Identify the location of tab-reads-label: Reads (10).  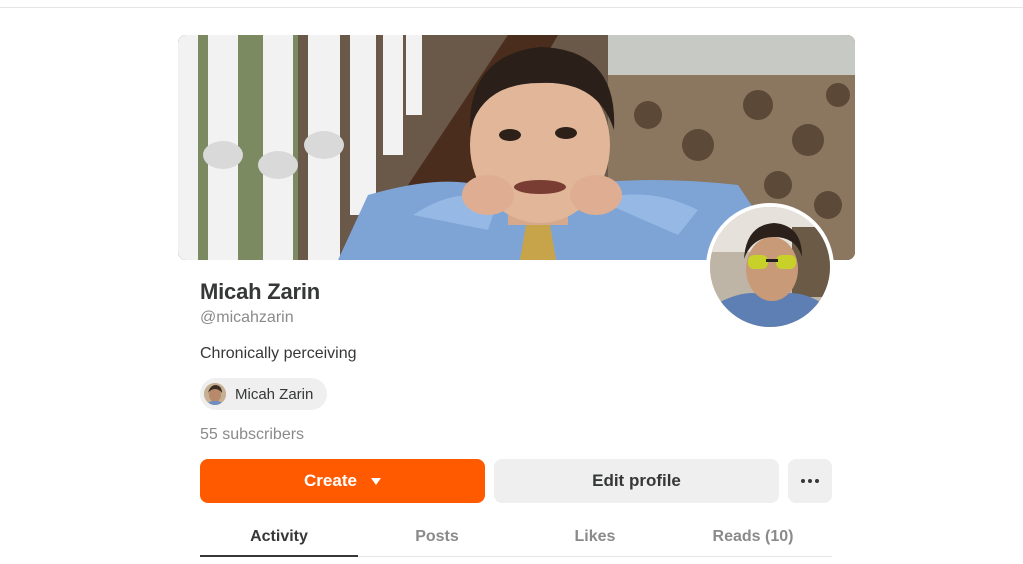
(753, 536).